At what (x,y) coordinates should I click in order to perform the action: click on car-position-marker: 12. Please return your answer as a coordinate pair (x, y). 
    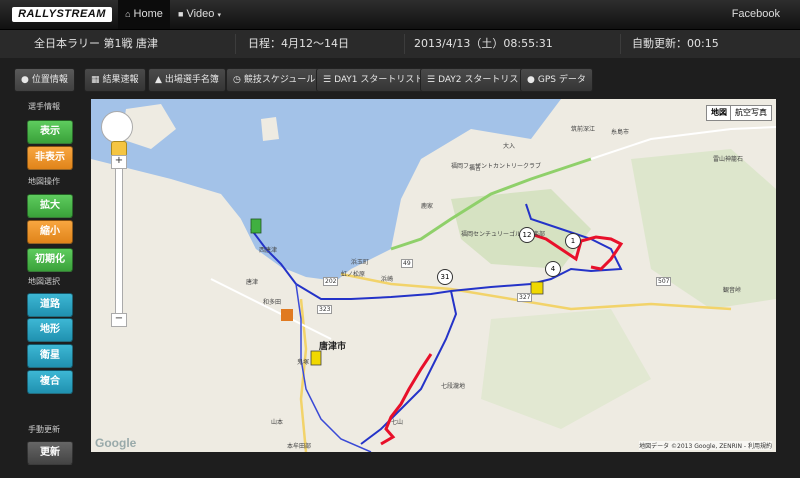
    Looking at the image, I should click on (527, 235).